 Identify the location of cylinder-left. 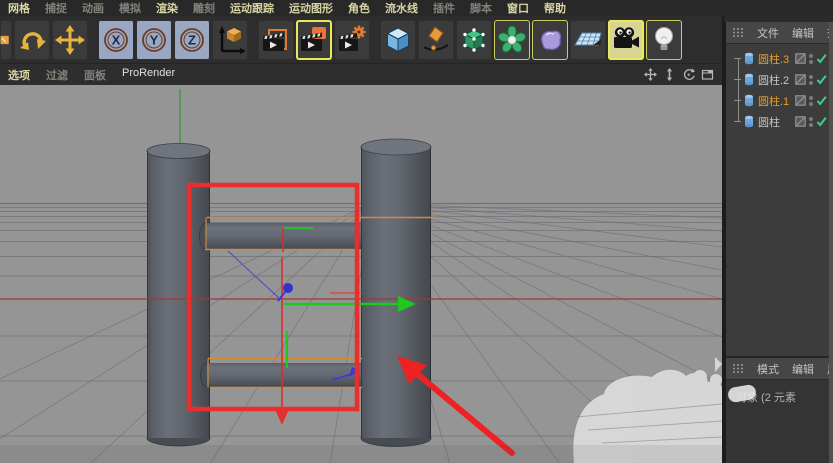
(178, 295).